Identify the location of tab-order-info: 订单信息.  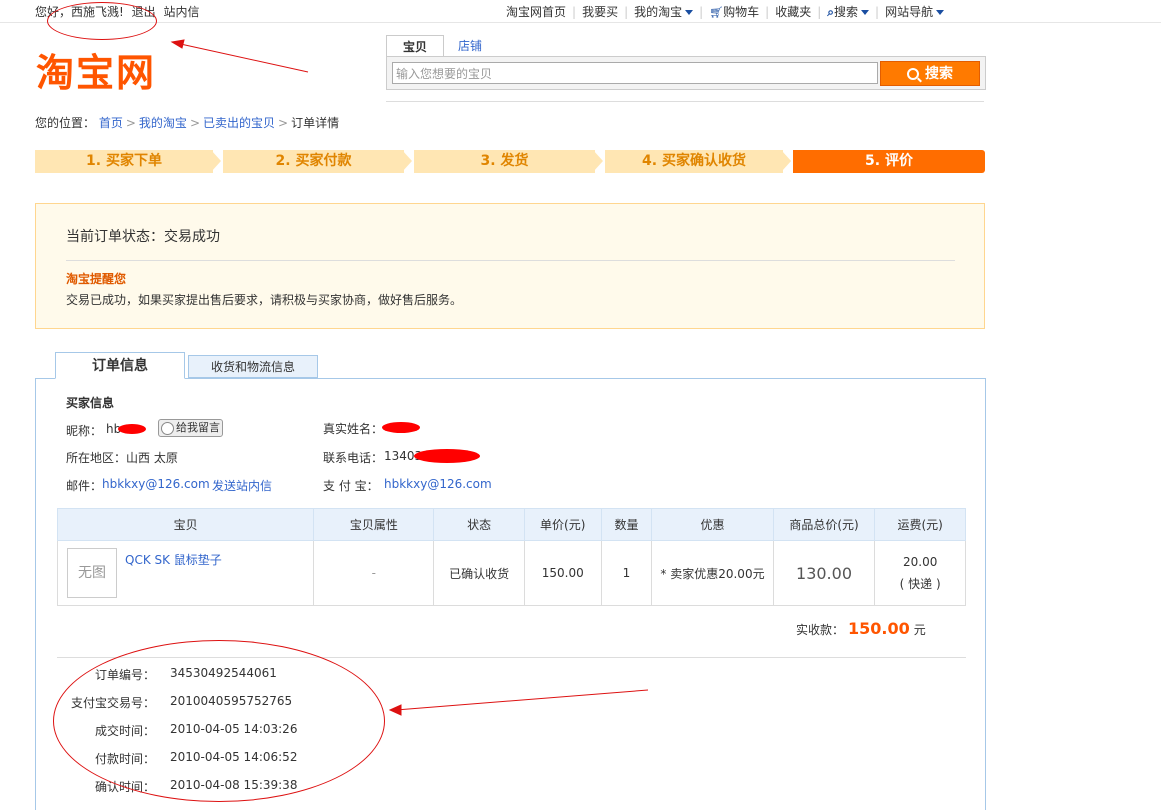
(120, 365).